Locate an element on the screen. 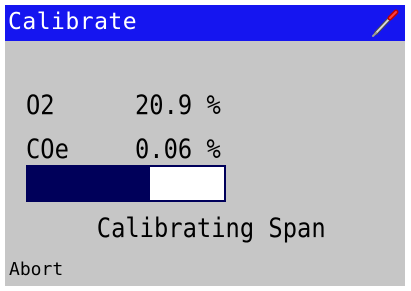  calibration-status: Calibrating Span is located at coordinates (205, 229).